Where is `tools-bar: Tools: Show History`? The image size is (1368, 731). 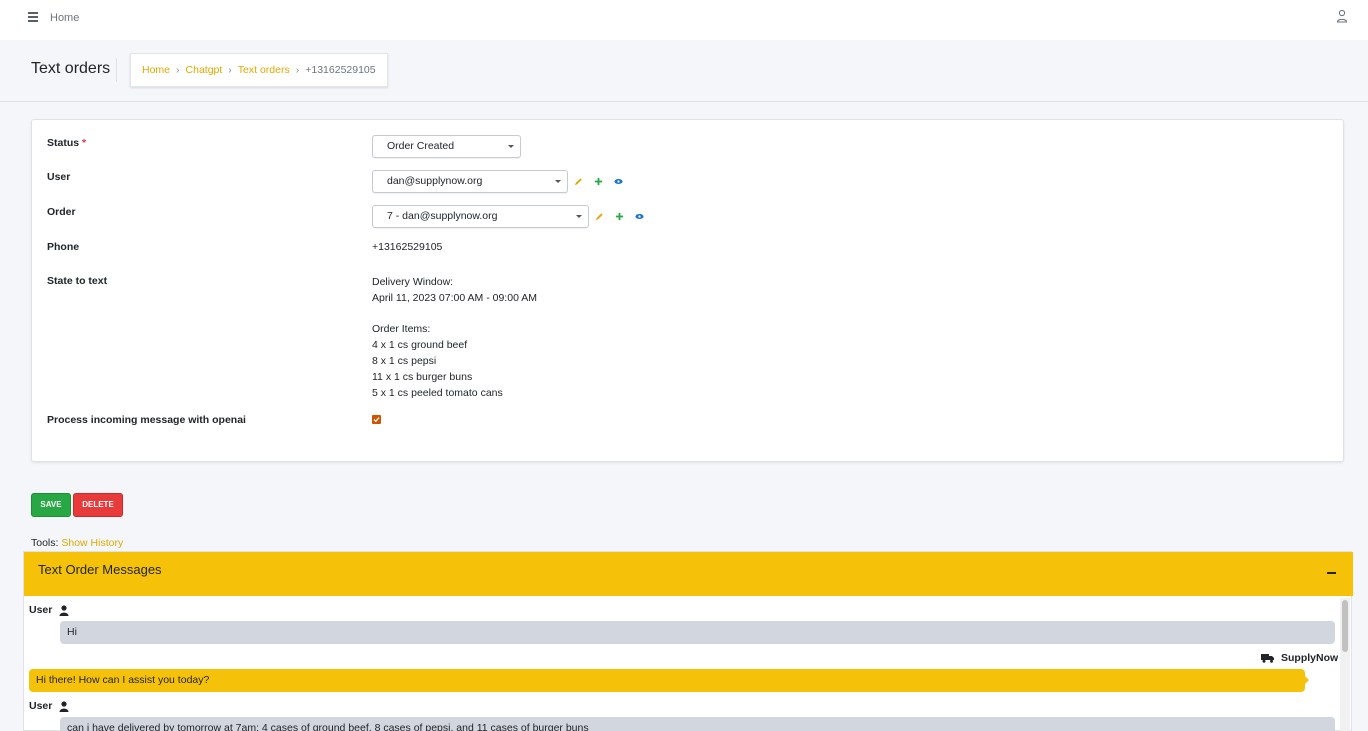 tools-bar: Tools: Show History is located at coordinates (77, 543).